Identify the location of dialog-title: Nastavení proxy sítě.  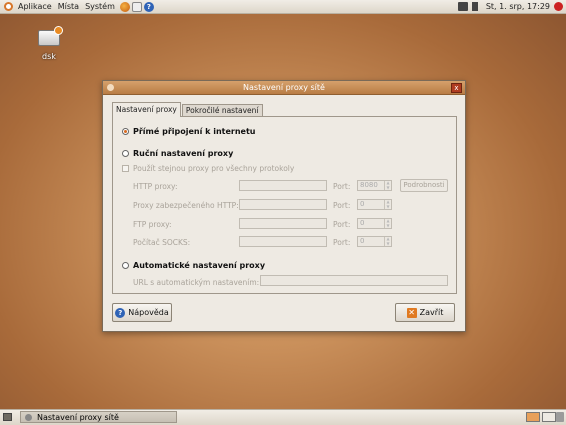
(284, 87).